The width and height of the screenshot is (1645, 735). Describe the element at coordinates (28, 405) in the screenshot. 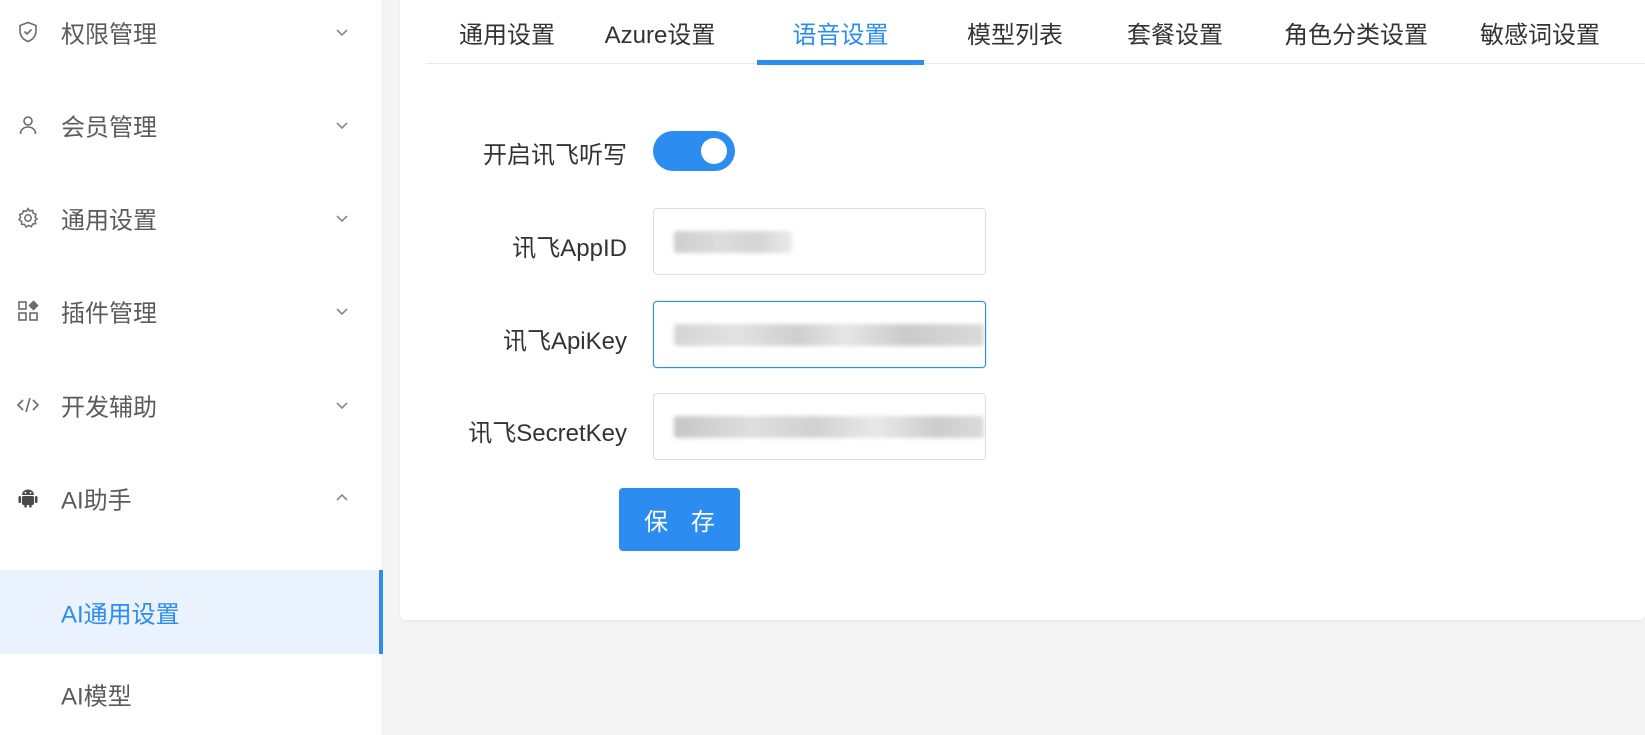

I see `code-icon` at that location.